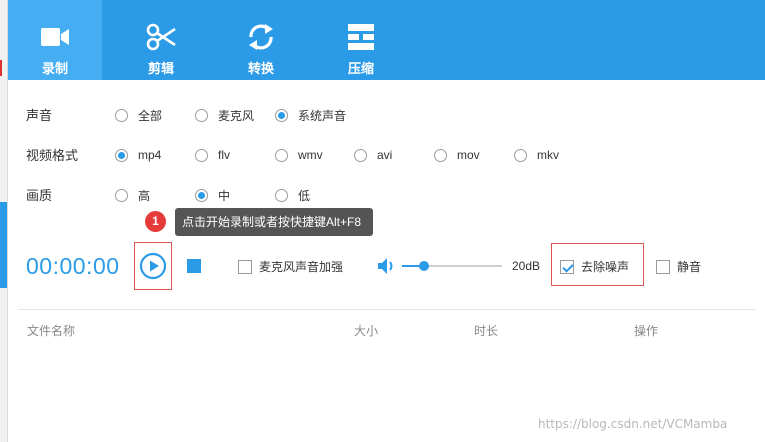 The height and width of the screenshot is (442, 765). I want to click on format-option-flv: flv, so click(212, 155).